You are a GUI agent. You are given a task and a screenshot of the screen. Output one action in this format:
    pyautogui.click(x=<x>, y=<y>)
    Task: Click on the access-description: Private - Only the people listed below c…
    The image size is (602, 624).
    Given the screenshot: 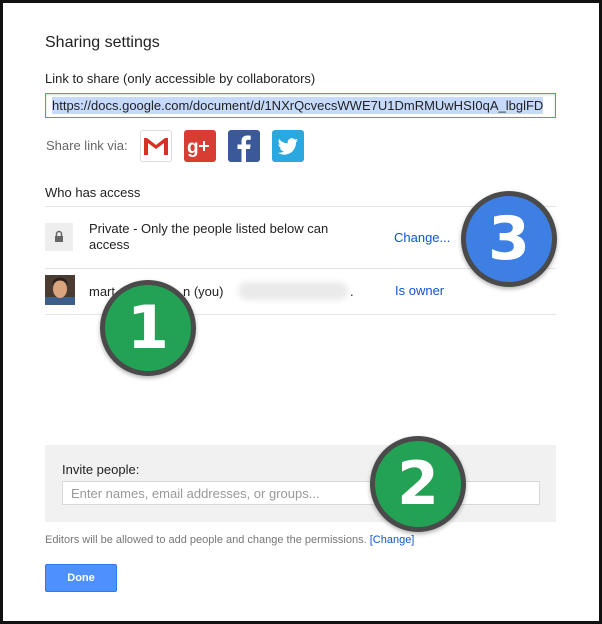 What is the action you would take?
    pyautogui.click(x=209, y=236)
    